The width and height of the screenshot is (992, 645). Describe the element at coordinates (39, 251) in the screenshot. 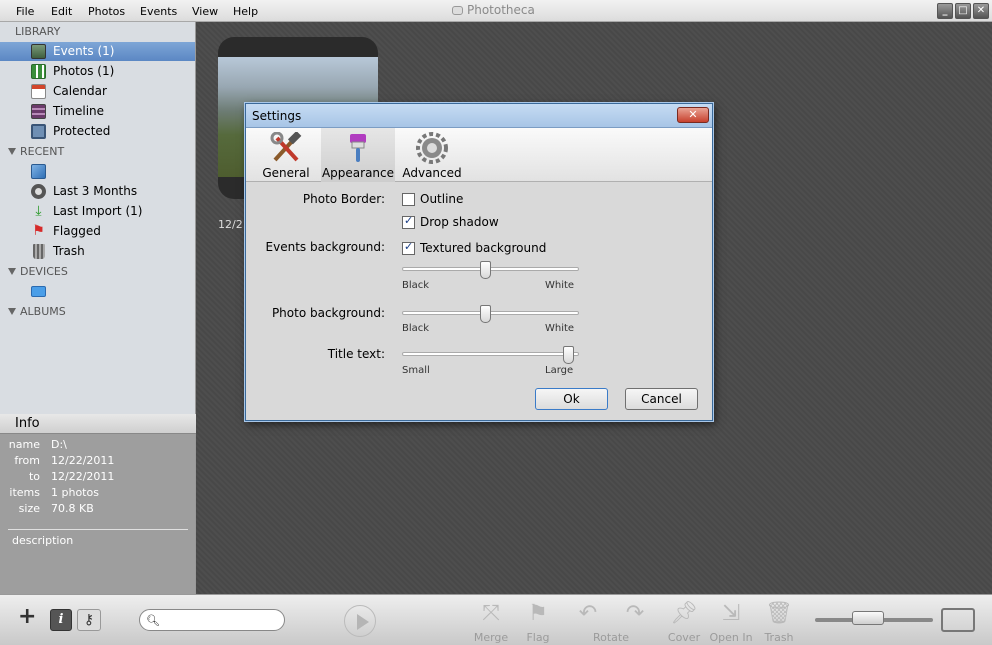

I see `trash-icon` at that location.